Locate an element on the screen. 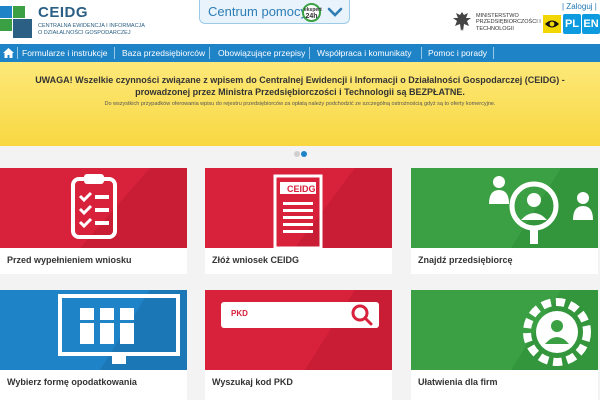 Image resolution: width=600 pixels, height=400 pixels. tile-label: Ułatwienia dla firm is located at coordinates (458, 382).